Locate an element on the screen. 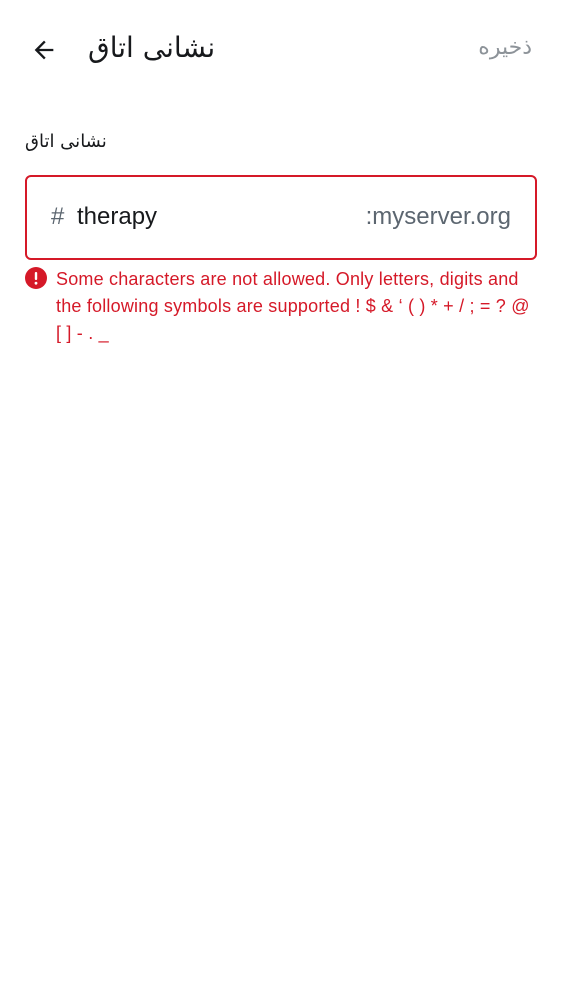 Image resolution: width=562 pixels, height=1000 pixels. page-title: نشانی اتاق is located at coordinates (152, 47).